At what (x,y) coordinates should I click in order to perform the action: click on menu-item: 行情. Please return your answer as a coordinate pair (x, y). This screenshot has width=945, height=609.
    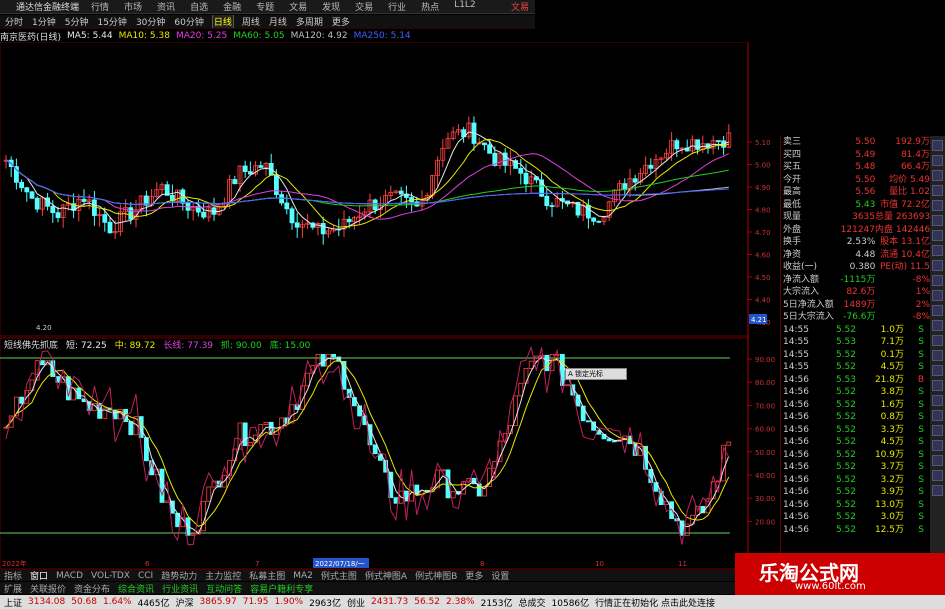
    Looking at the image, I should click on (100, 6).